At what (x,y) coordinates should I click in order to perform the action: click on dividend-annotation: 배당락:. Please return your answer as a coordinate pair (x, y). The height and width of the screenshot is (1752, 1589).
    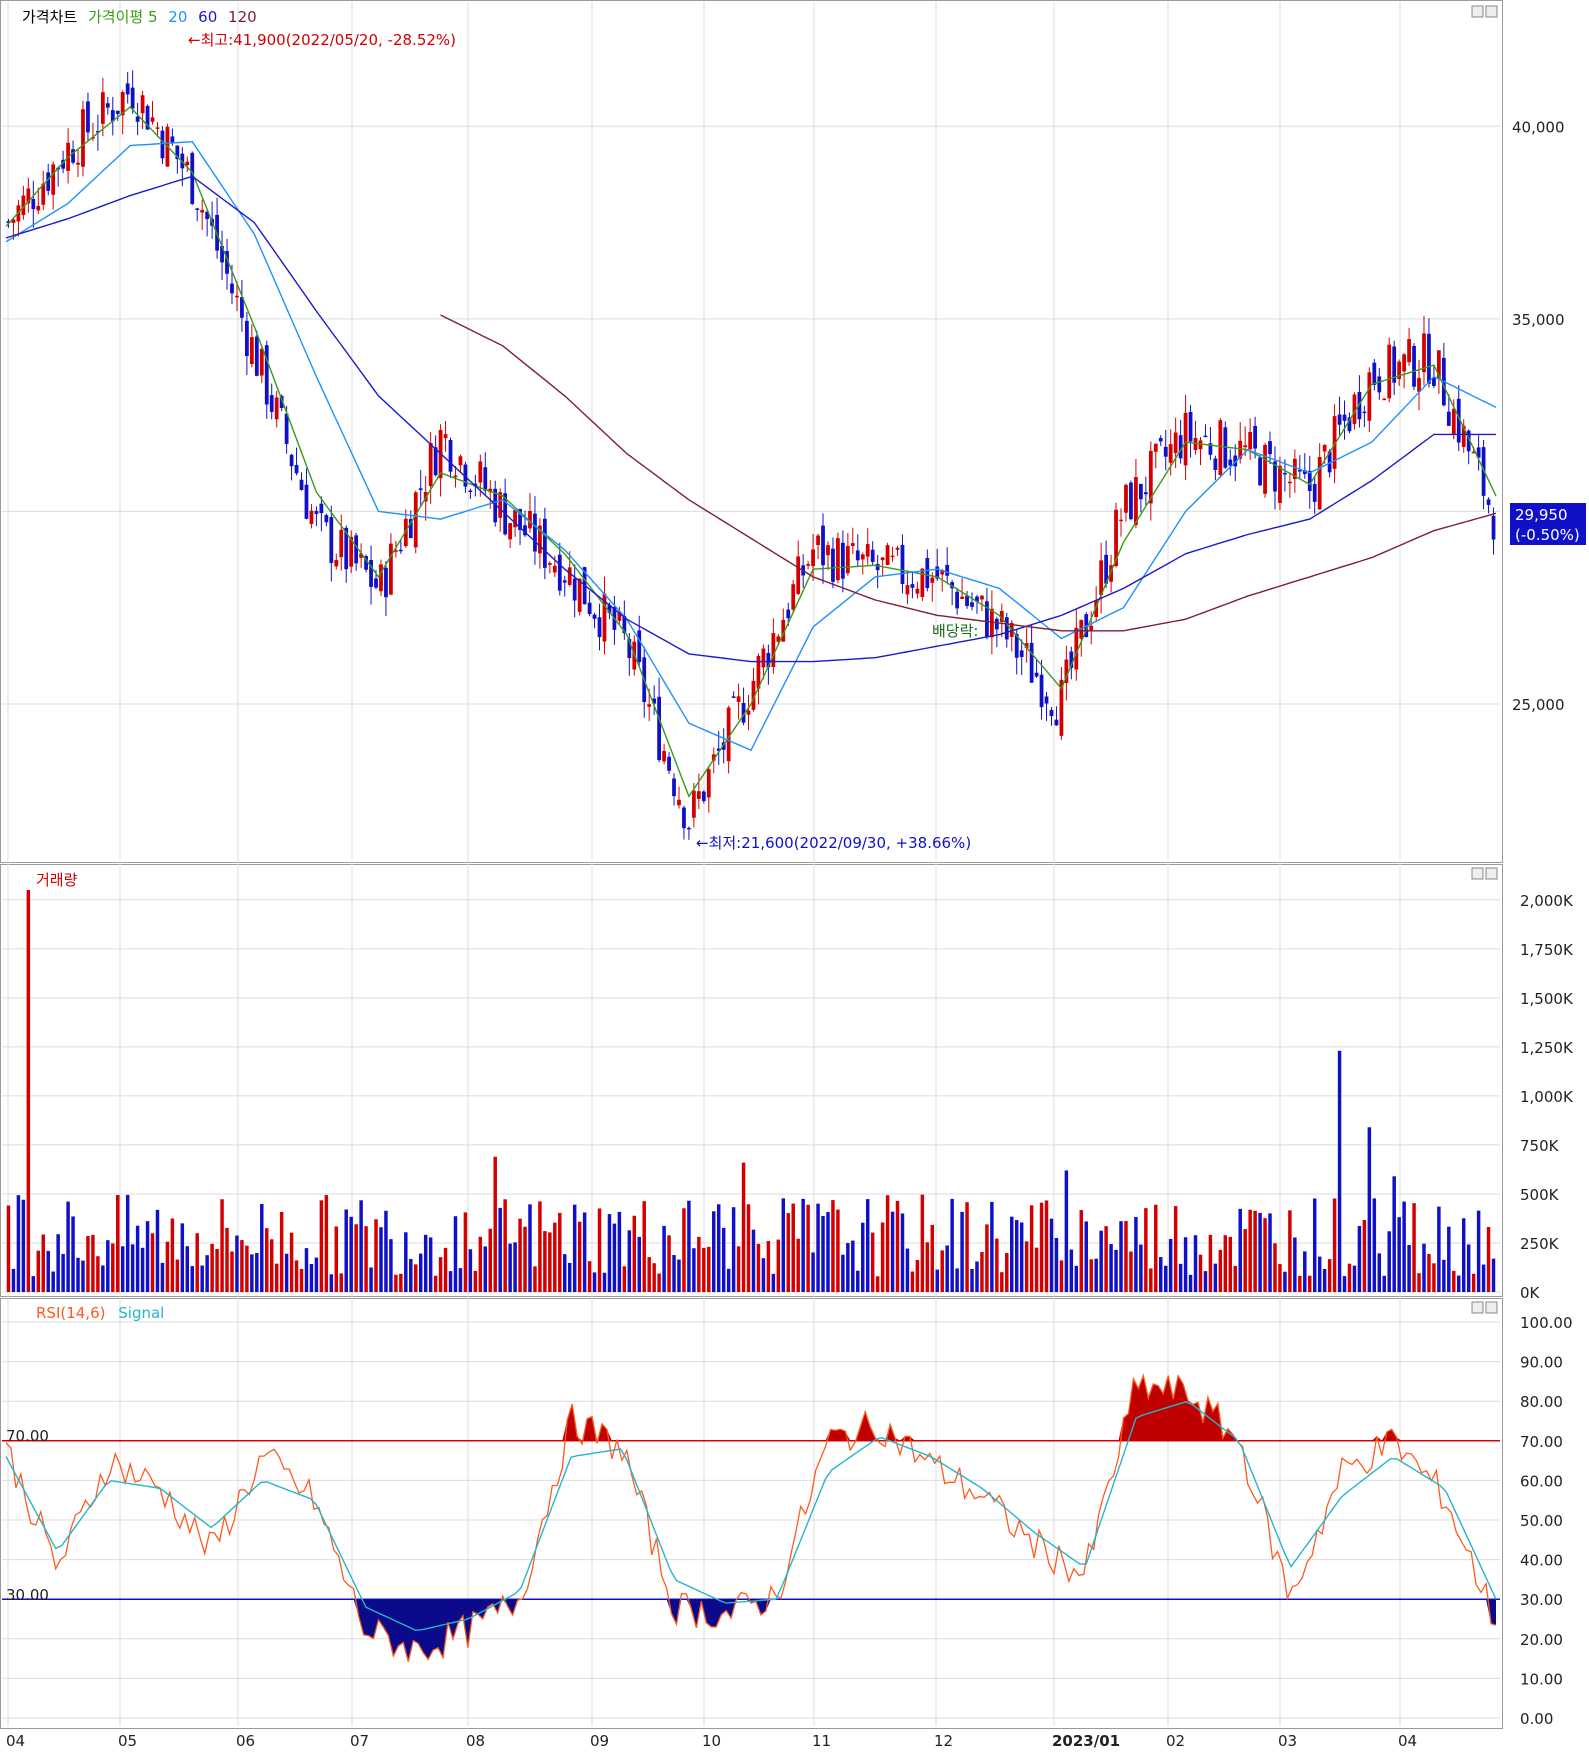
    Looking at the image, I should click on (955, 631).